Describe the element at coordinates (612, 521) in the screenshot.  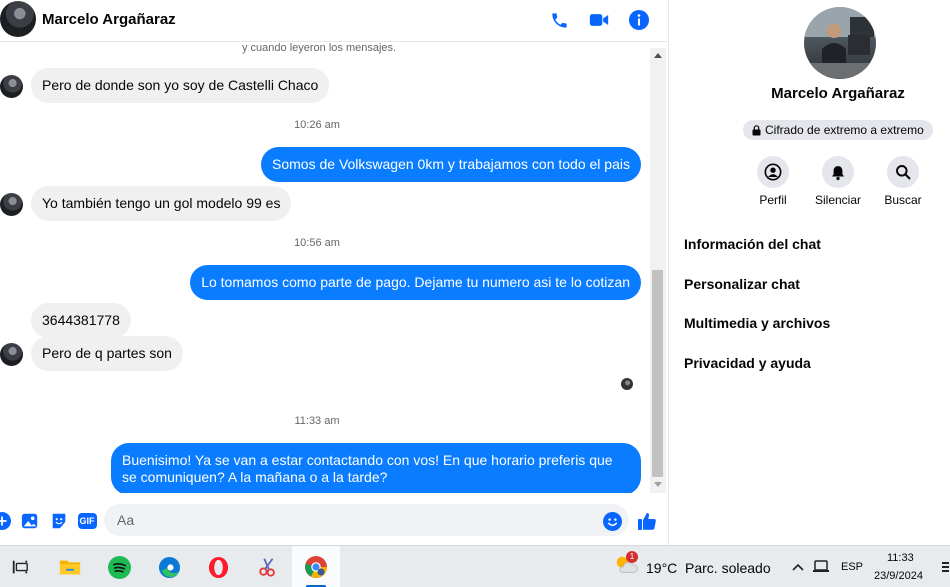
I see `emoji-icon` at that location.